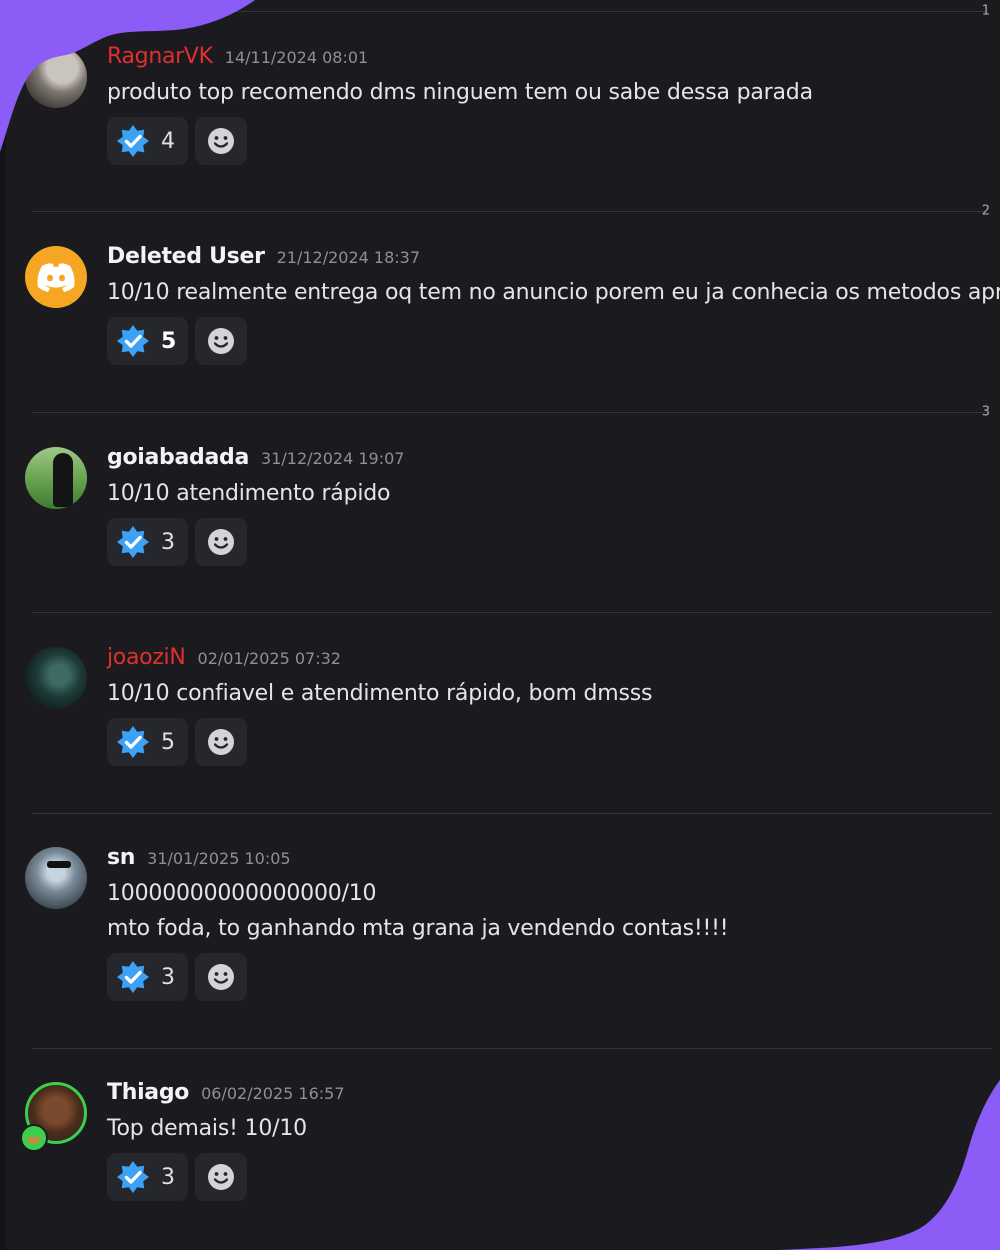 The image size is (1000, 1250). I want to click on avatar-decoration-icon, so click(34, 1138).